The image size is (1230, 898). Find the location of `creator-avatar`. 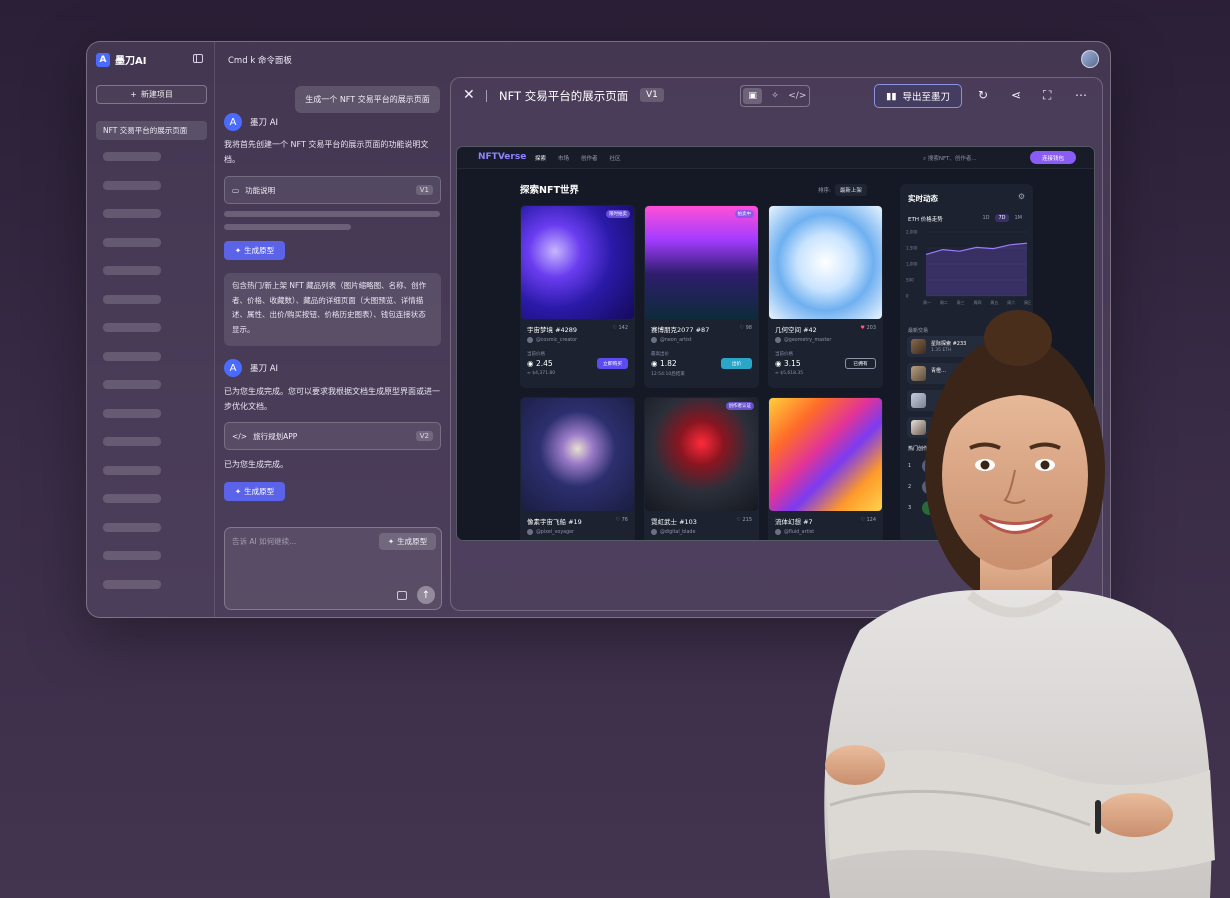

creator-avatar is located at coordinates (530, 532).